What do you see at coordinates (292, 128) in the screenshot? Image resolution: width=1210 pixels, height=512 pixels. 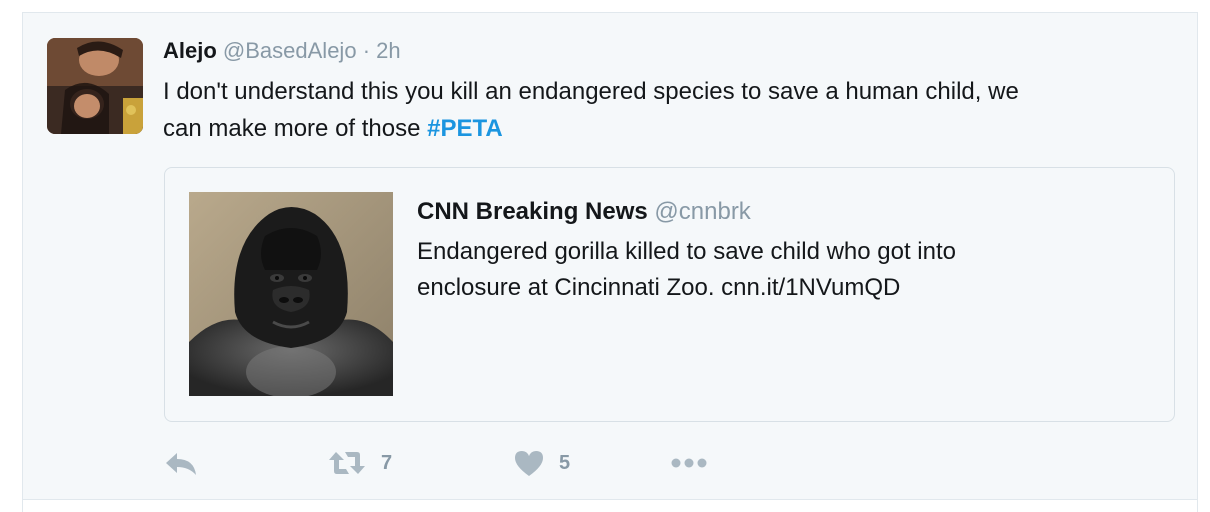 I see `tweet-text-line: can make more of those` at bounding box center [292, 128].